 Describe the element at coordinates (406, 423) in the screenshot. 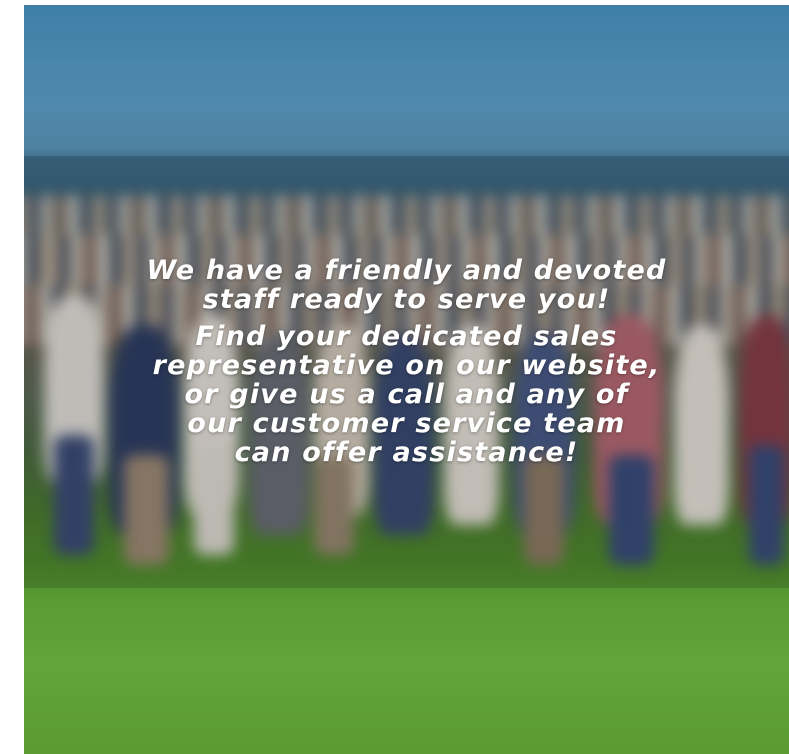

I see `message-line: our customer service team` at that location.